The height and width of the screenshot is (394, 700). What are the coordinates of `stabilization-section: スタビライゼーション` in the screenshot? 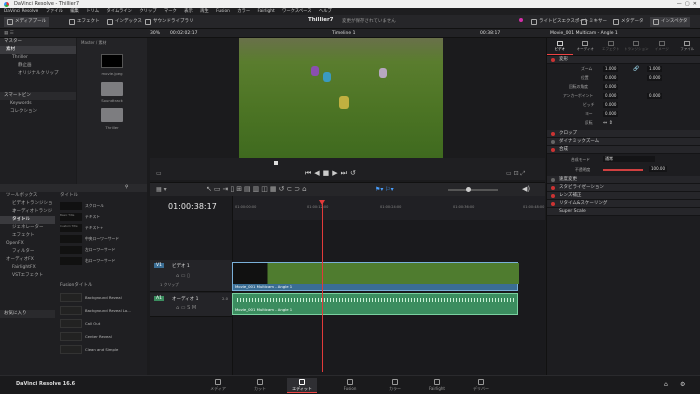 It's located at (623, 188).